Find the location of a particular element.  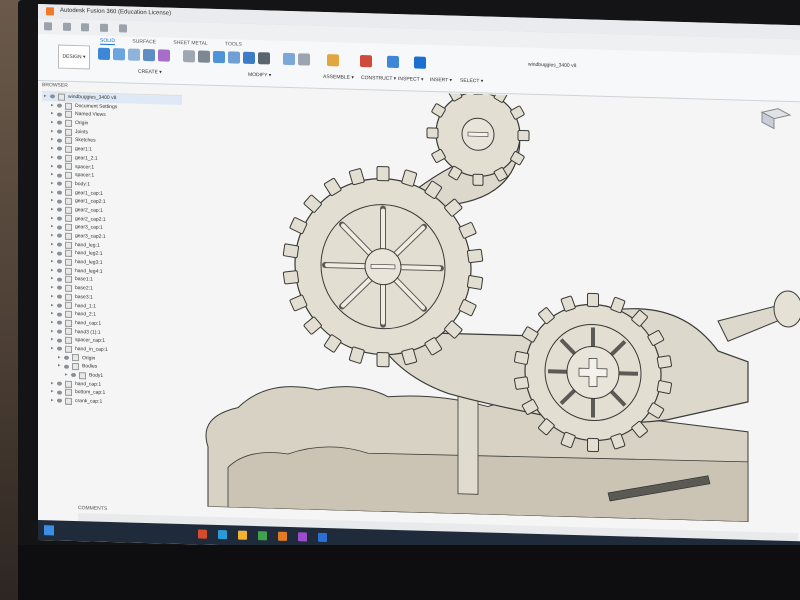

select-menu: SELECT ▾ is located at coordinates (471, 81).